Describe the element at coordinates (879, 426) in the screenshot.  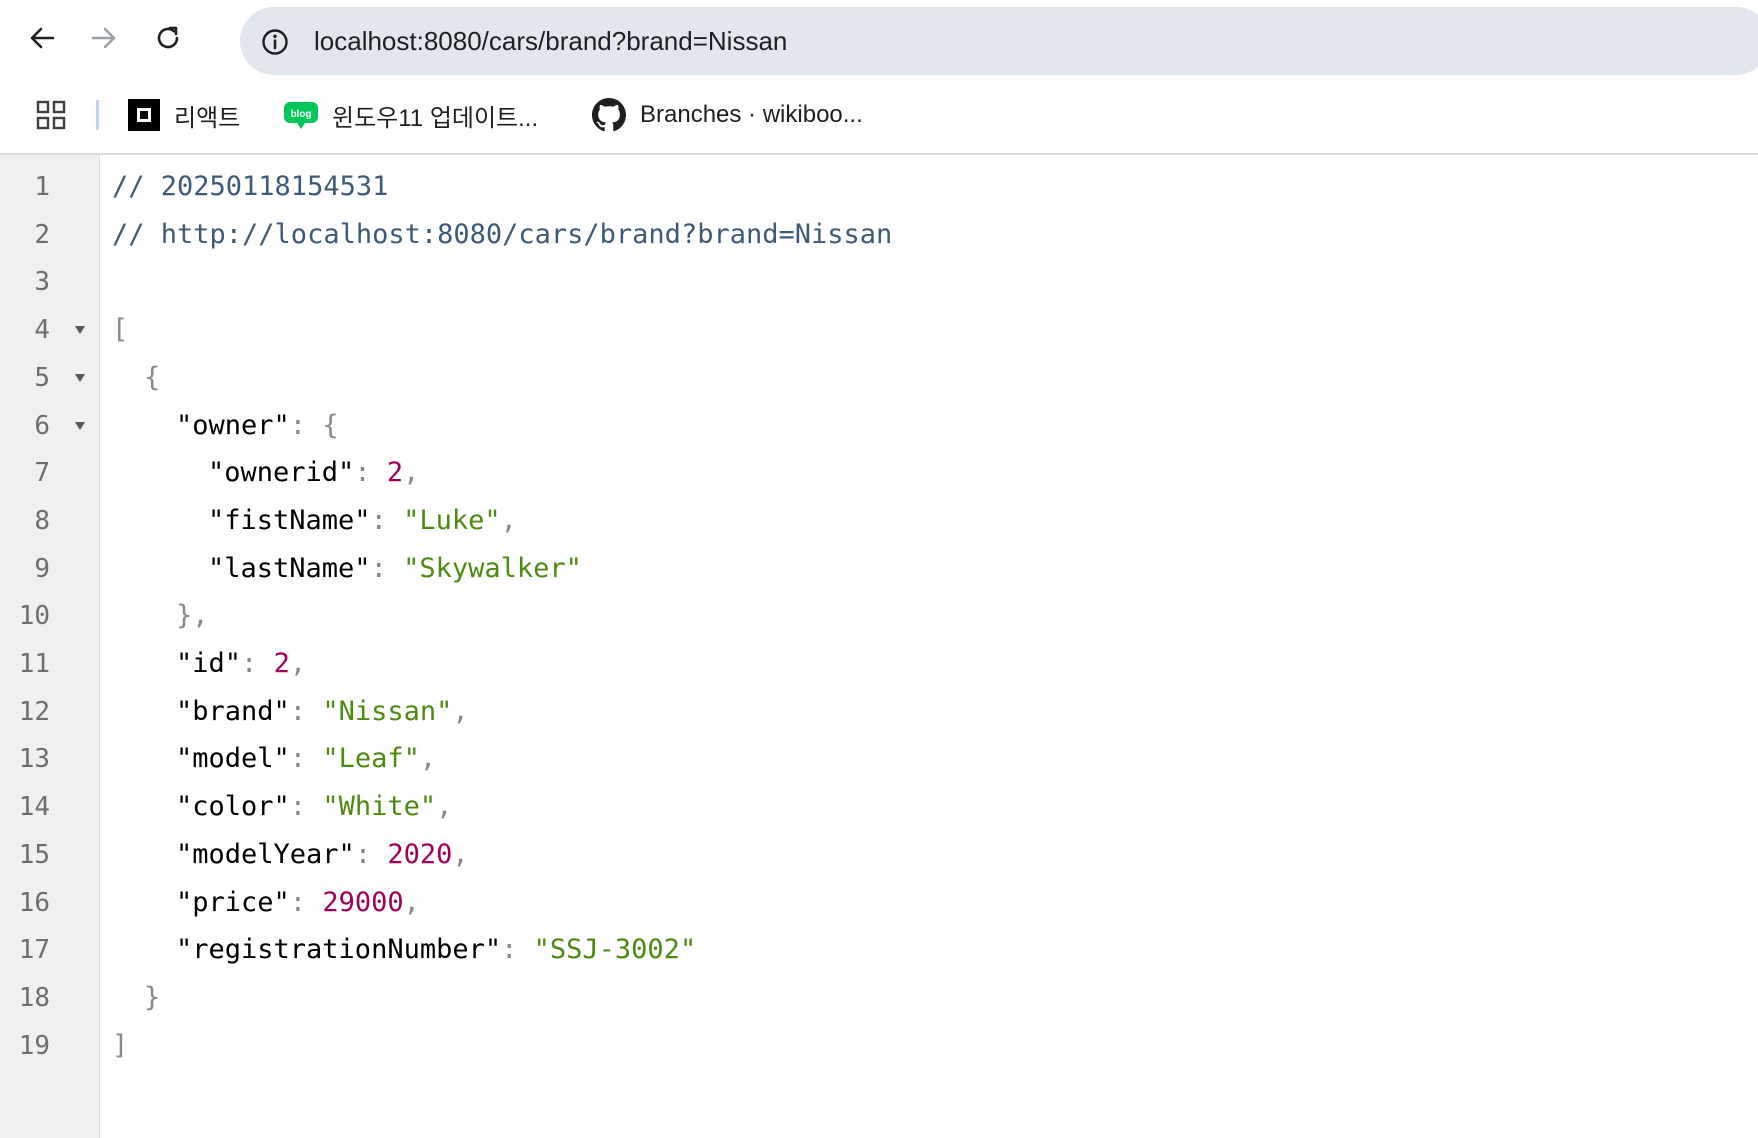
I see `code-line: 6 "owner": {` at that location.